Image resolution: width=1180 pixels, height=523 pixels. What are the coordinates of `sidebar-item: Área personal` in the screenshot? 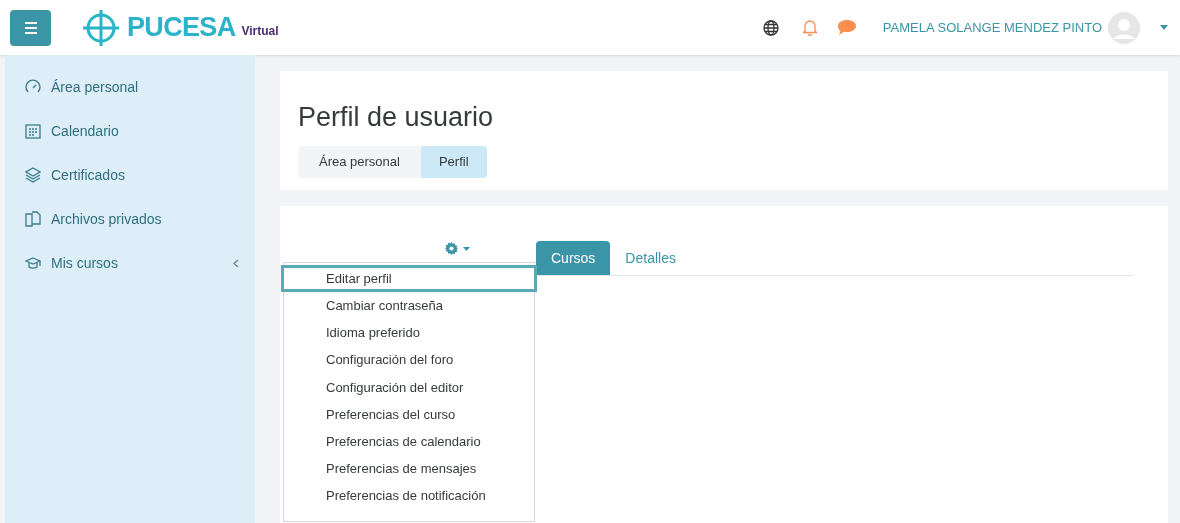 It's located at (130, 87).